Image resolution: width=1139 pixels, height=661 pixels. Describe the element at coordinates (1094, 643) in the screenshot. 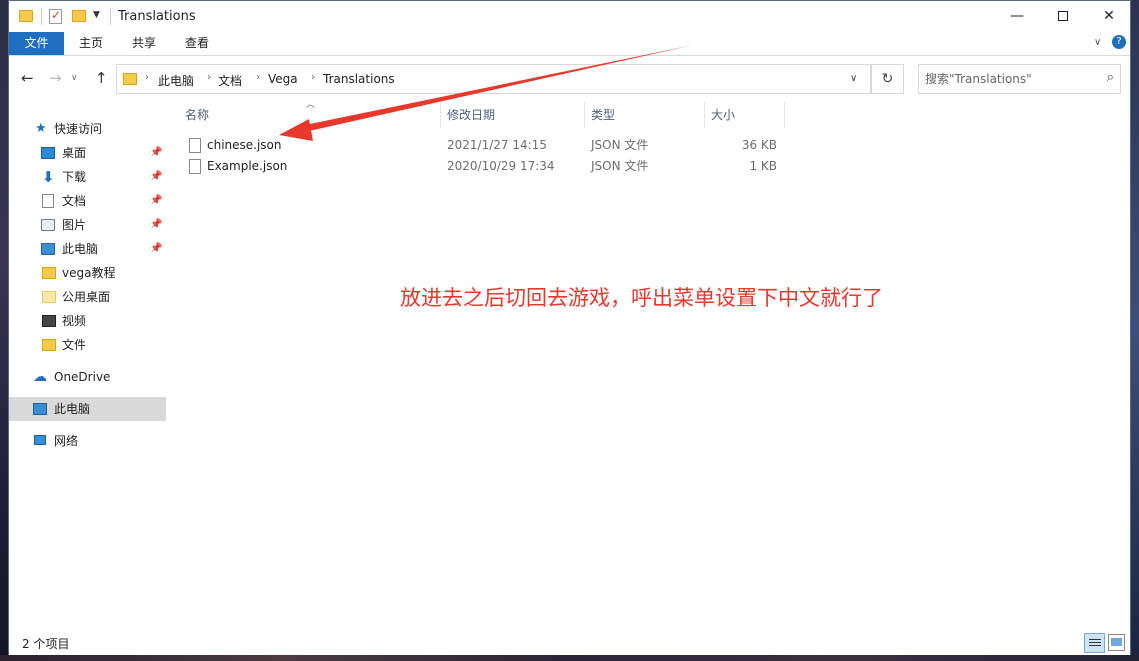

I see `details-view-icon` at that location.